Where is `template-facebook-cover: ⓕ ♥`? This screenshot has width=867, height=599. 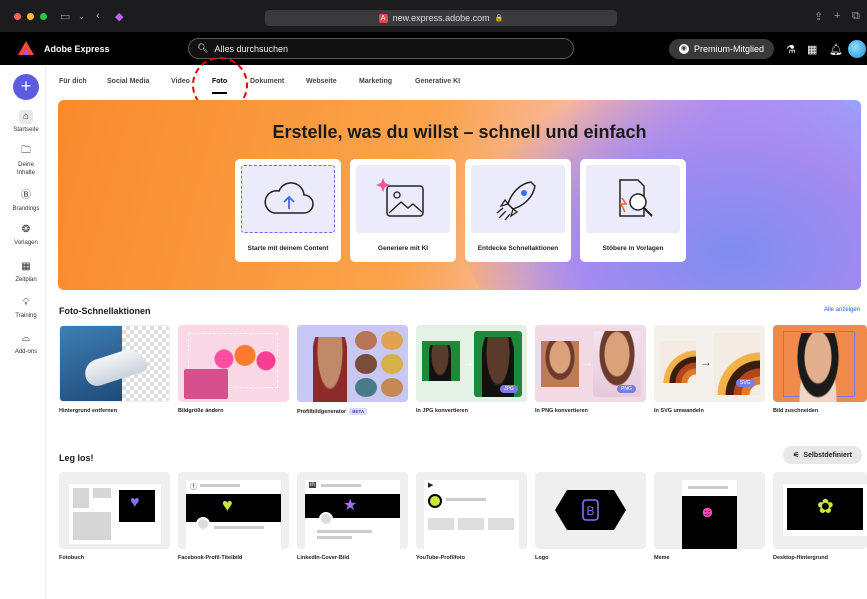
template-facebook-cover: ⓕ ♥ is located at coordinates (233, 510).